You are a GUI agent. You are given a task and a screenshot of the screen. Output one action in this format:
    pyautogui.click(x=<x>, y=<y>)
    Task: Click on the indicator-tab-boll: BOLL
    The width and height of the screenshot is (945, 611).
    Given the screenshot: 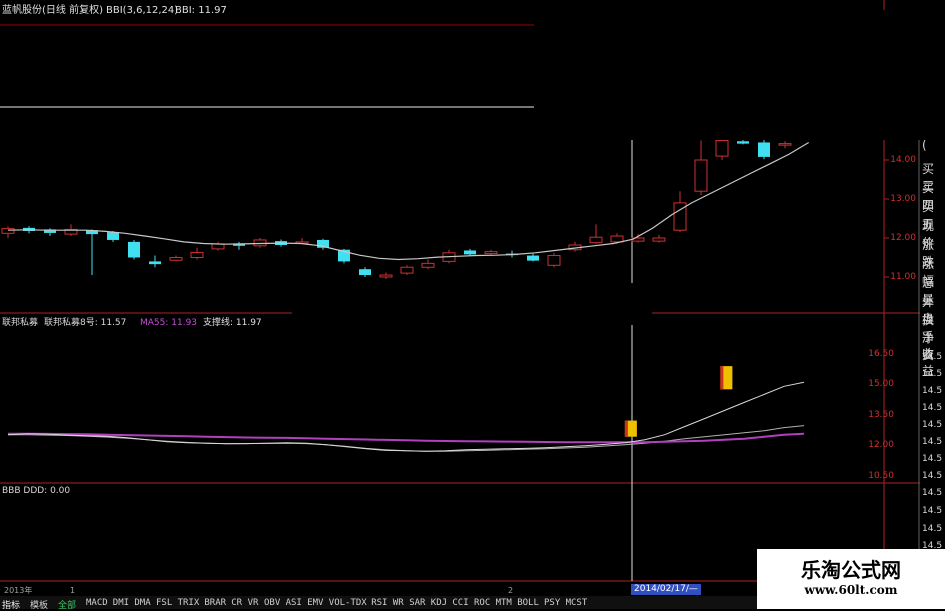 What is the action you would take?
    pyautogui.click(x=528, y=603)
    